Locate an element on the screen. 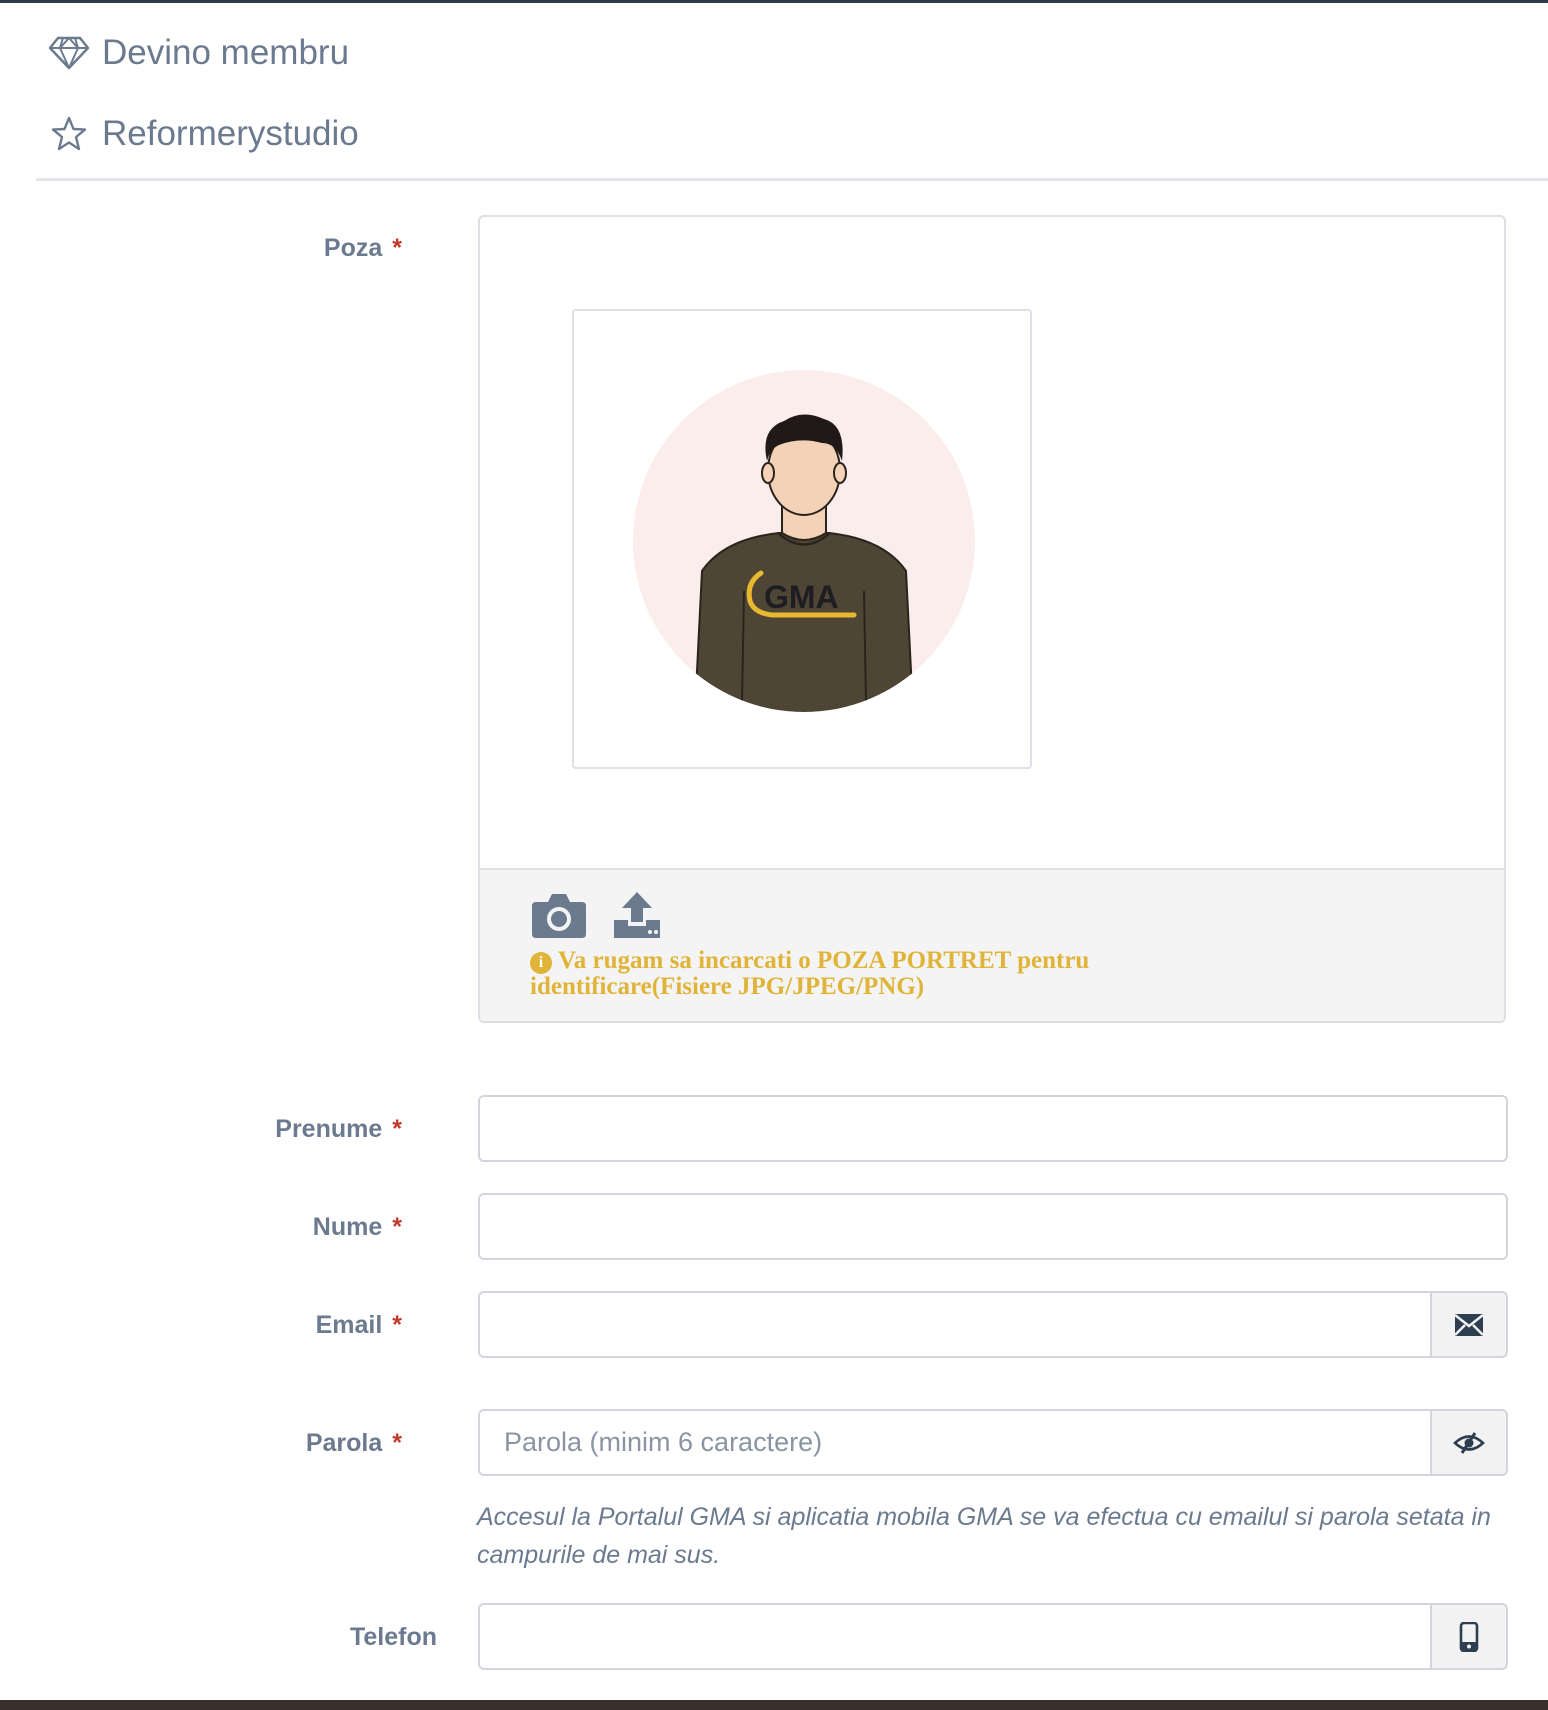  phone-label-text: Telefon is located at coordinates (393, 1637).